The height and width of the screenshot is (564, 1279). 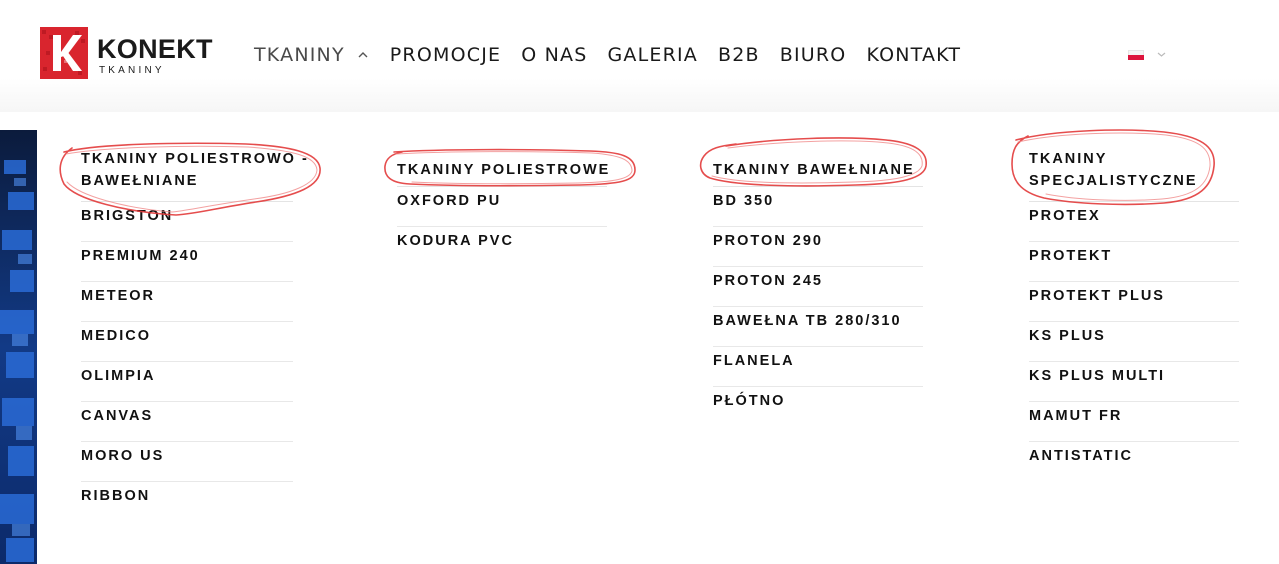 I want to click on menu-heading-poliestrowe: TKANINY POLIESTROWE, so click(x=504, y=170).